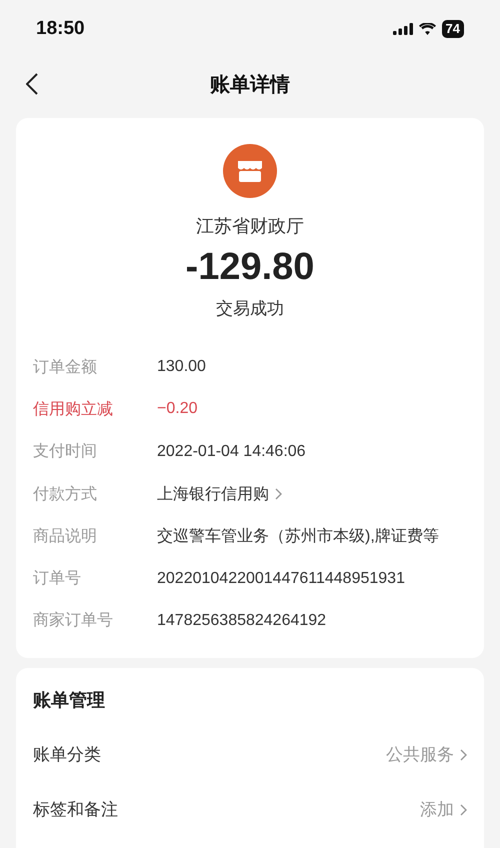 The width and height of the screenshot is (500, 848). What do you see at coordinates (250, 267) in the screenshot?
I see `amount: -129.80` at bounding box center [250, 267].